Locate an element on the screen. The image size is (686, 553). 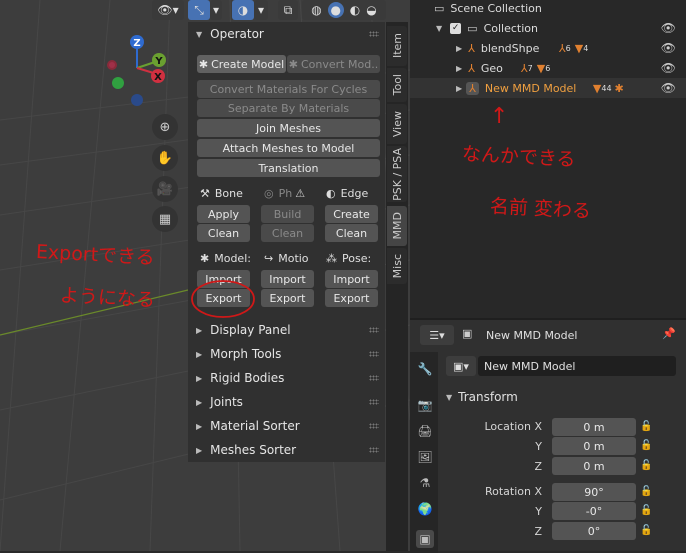
edge-create-button: Create is located at coordinates (351, 214).